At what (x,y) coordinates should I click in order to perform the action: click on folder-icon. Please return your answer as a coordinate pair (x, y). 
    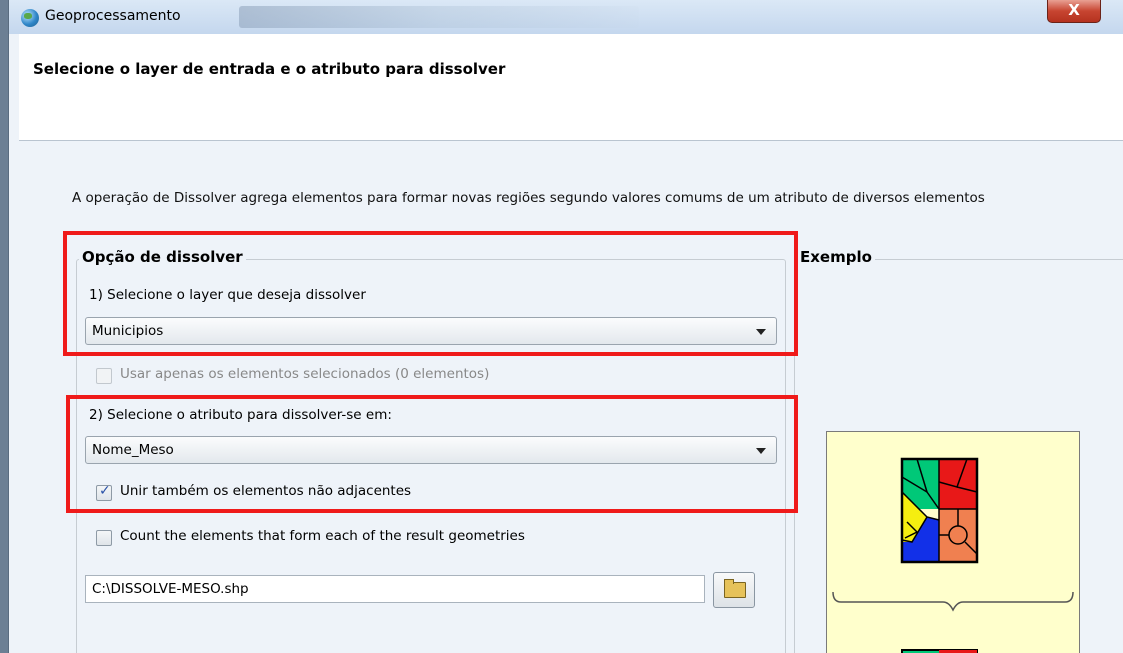
    Looking at the image, I should click on (735, 588).